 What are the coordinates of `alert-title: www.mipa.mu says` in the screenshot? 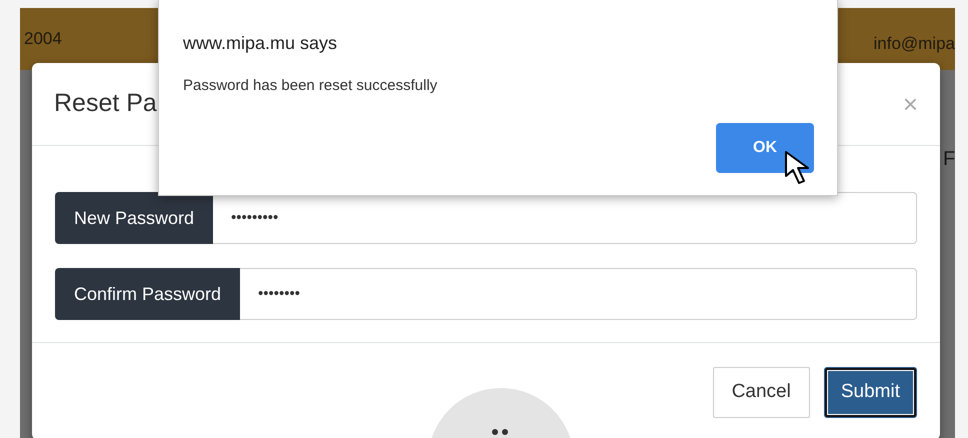 It's located at (260, 43).